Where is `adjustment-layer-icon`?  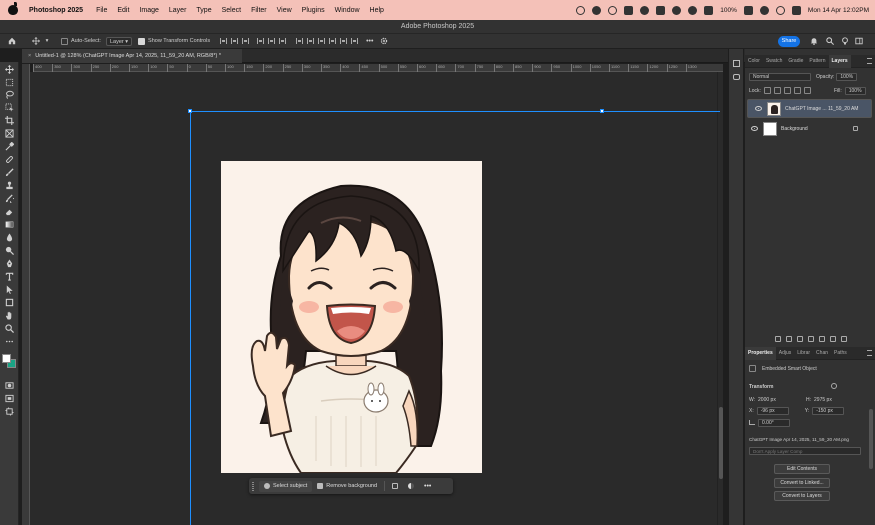 adjustment-layer-icon is located at coordinates (811, 339).